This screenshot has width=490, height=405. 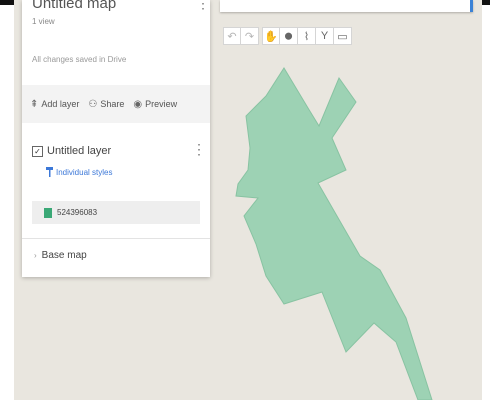 What do you see at coordinates (93, 104) in the screenshot?
I see `share-icon: ⚇` at bounding box center [93, 104].